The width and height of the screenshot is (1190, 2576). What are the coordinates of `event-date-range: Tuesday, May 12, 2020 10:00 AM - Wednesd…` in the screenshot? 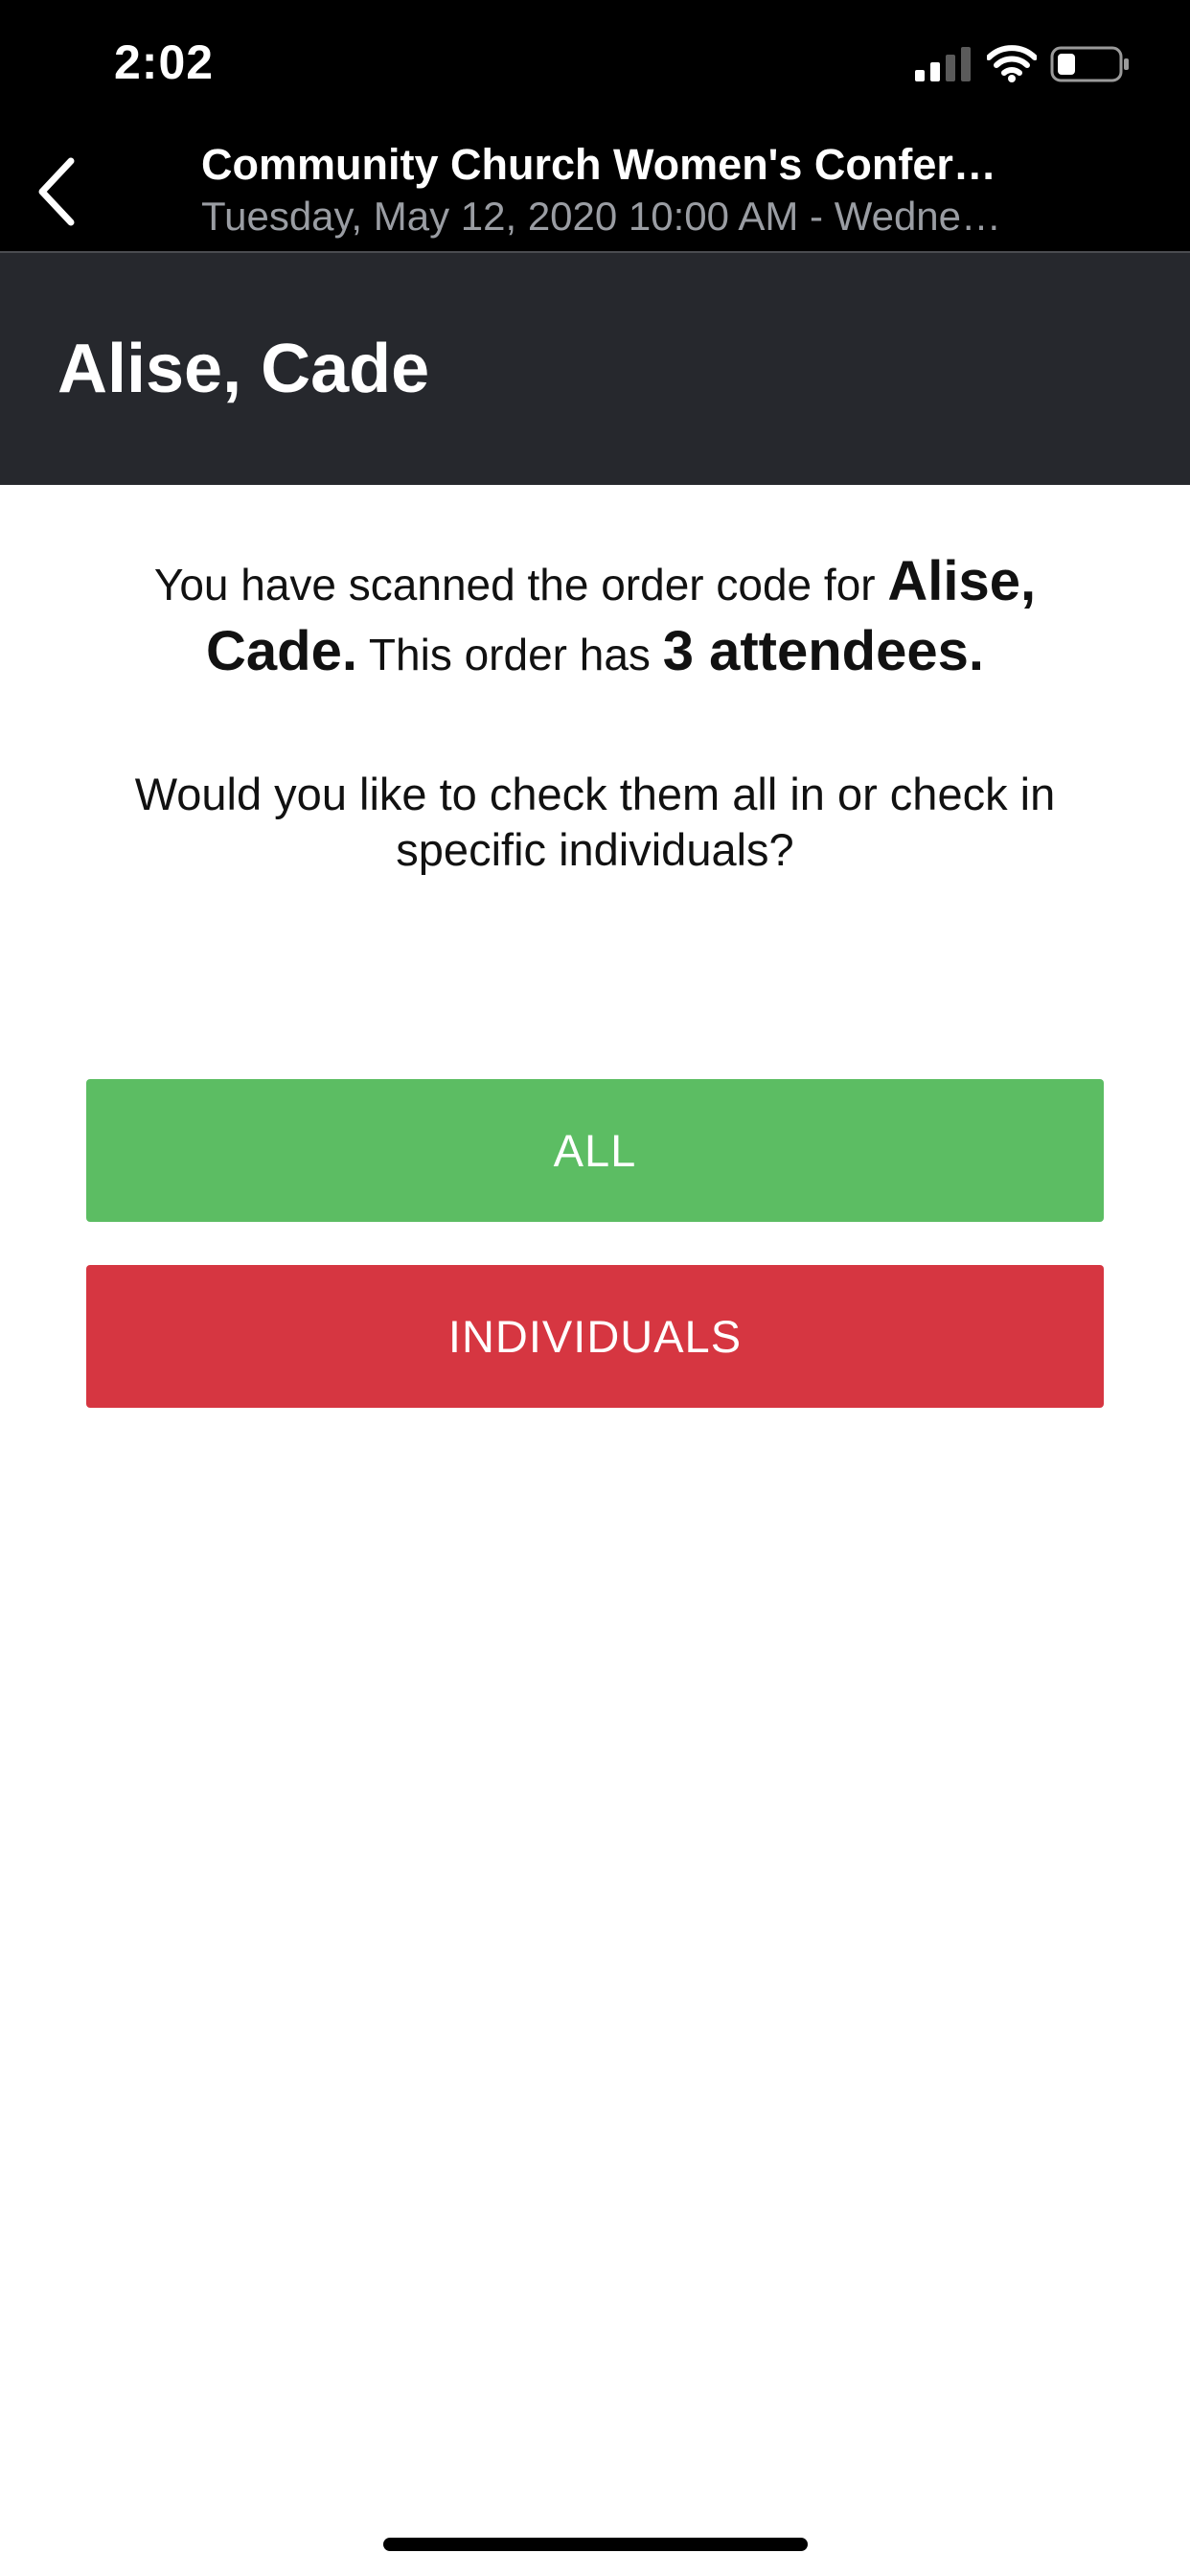 It's located at (604, 216).